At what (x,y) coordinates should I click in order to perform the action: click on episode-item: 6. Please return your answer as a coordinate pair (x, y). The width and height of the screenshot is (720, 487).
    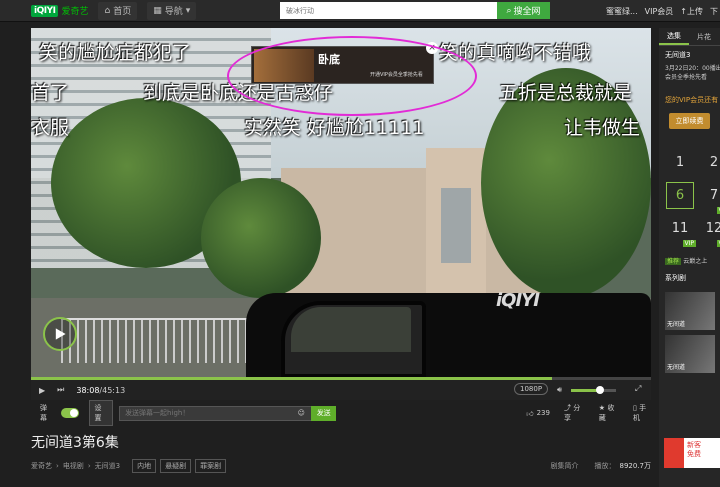
    Looking at the image, I should click on (680, 195).